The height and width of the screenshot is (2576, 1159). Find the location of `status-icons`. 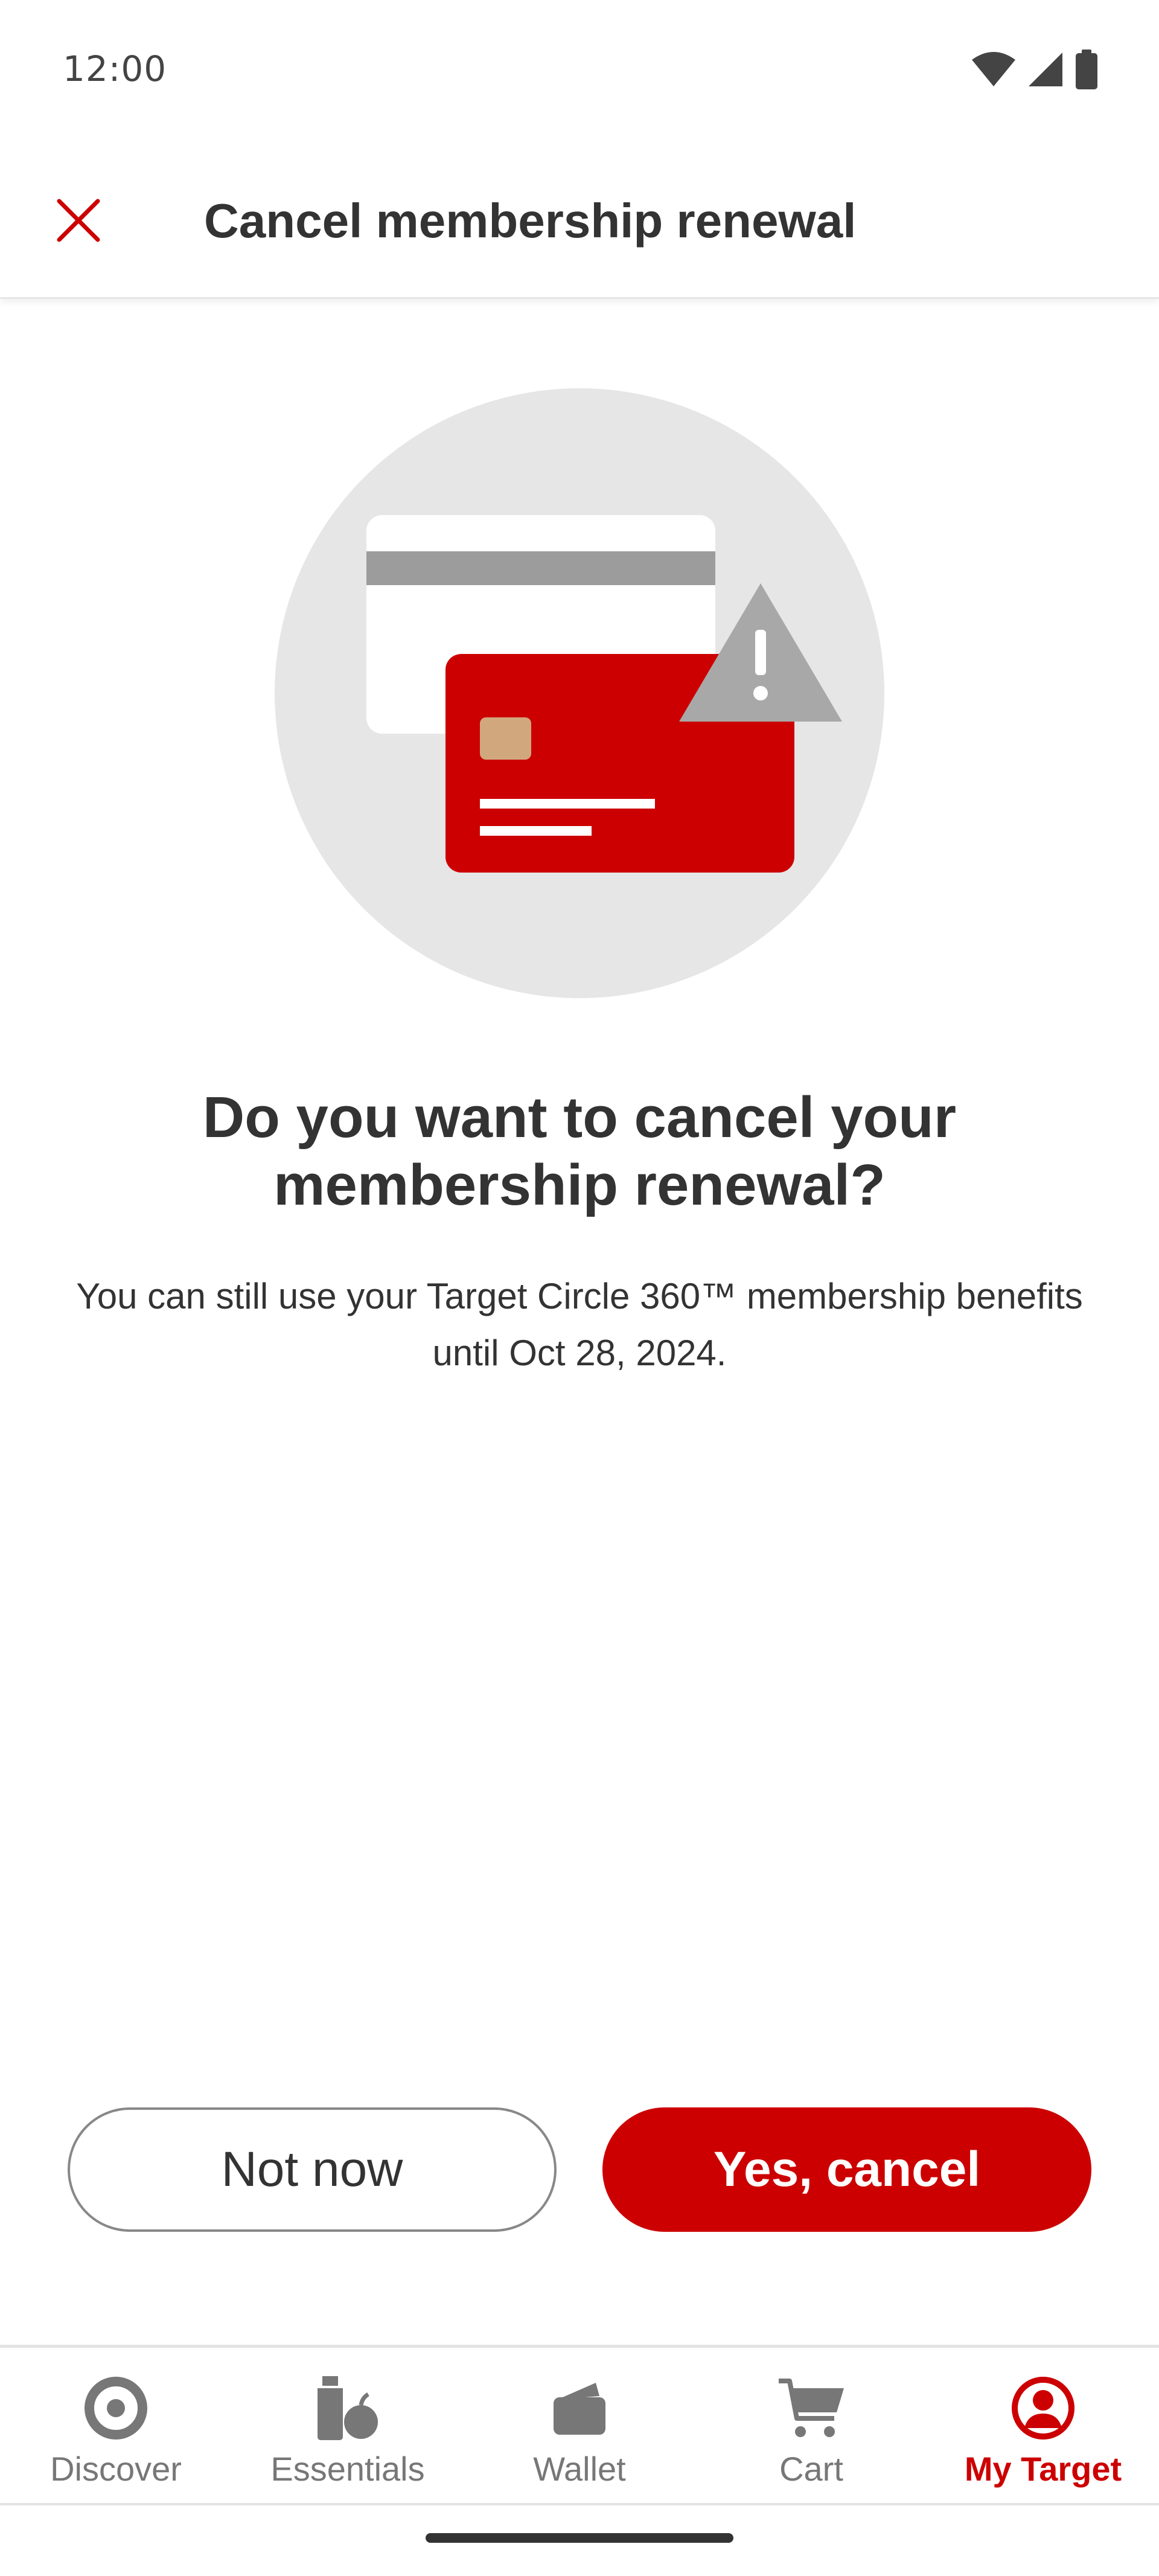

status-icons is located at coordinates (1035, 69).